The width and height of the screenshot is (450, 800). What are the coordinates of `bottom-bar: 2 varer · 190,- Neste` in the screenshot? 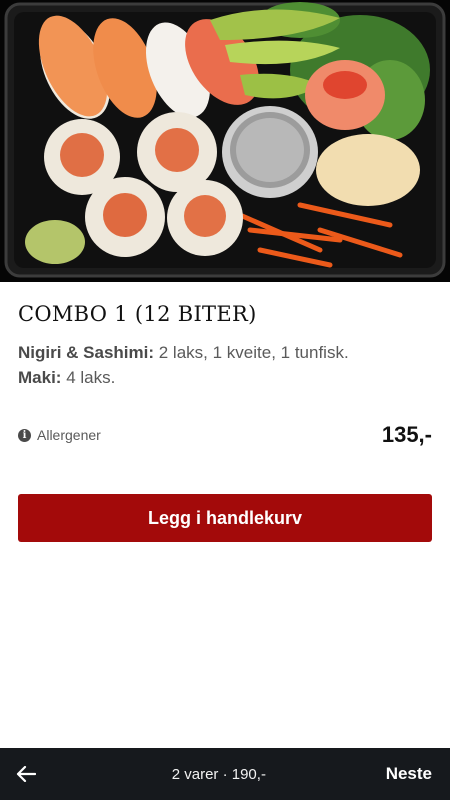 It's located at (225, 774).